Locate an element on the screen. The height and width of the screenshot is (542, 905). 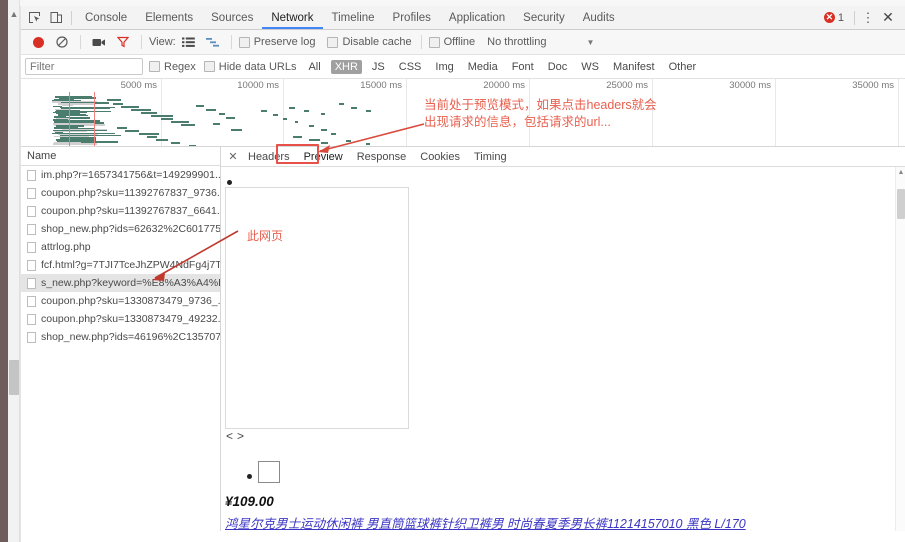
preview-tab-highlight-box is located at coordinates (297, 154).